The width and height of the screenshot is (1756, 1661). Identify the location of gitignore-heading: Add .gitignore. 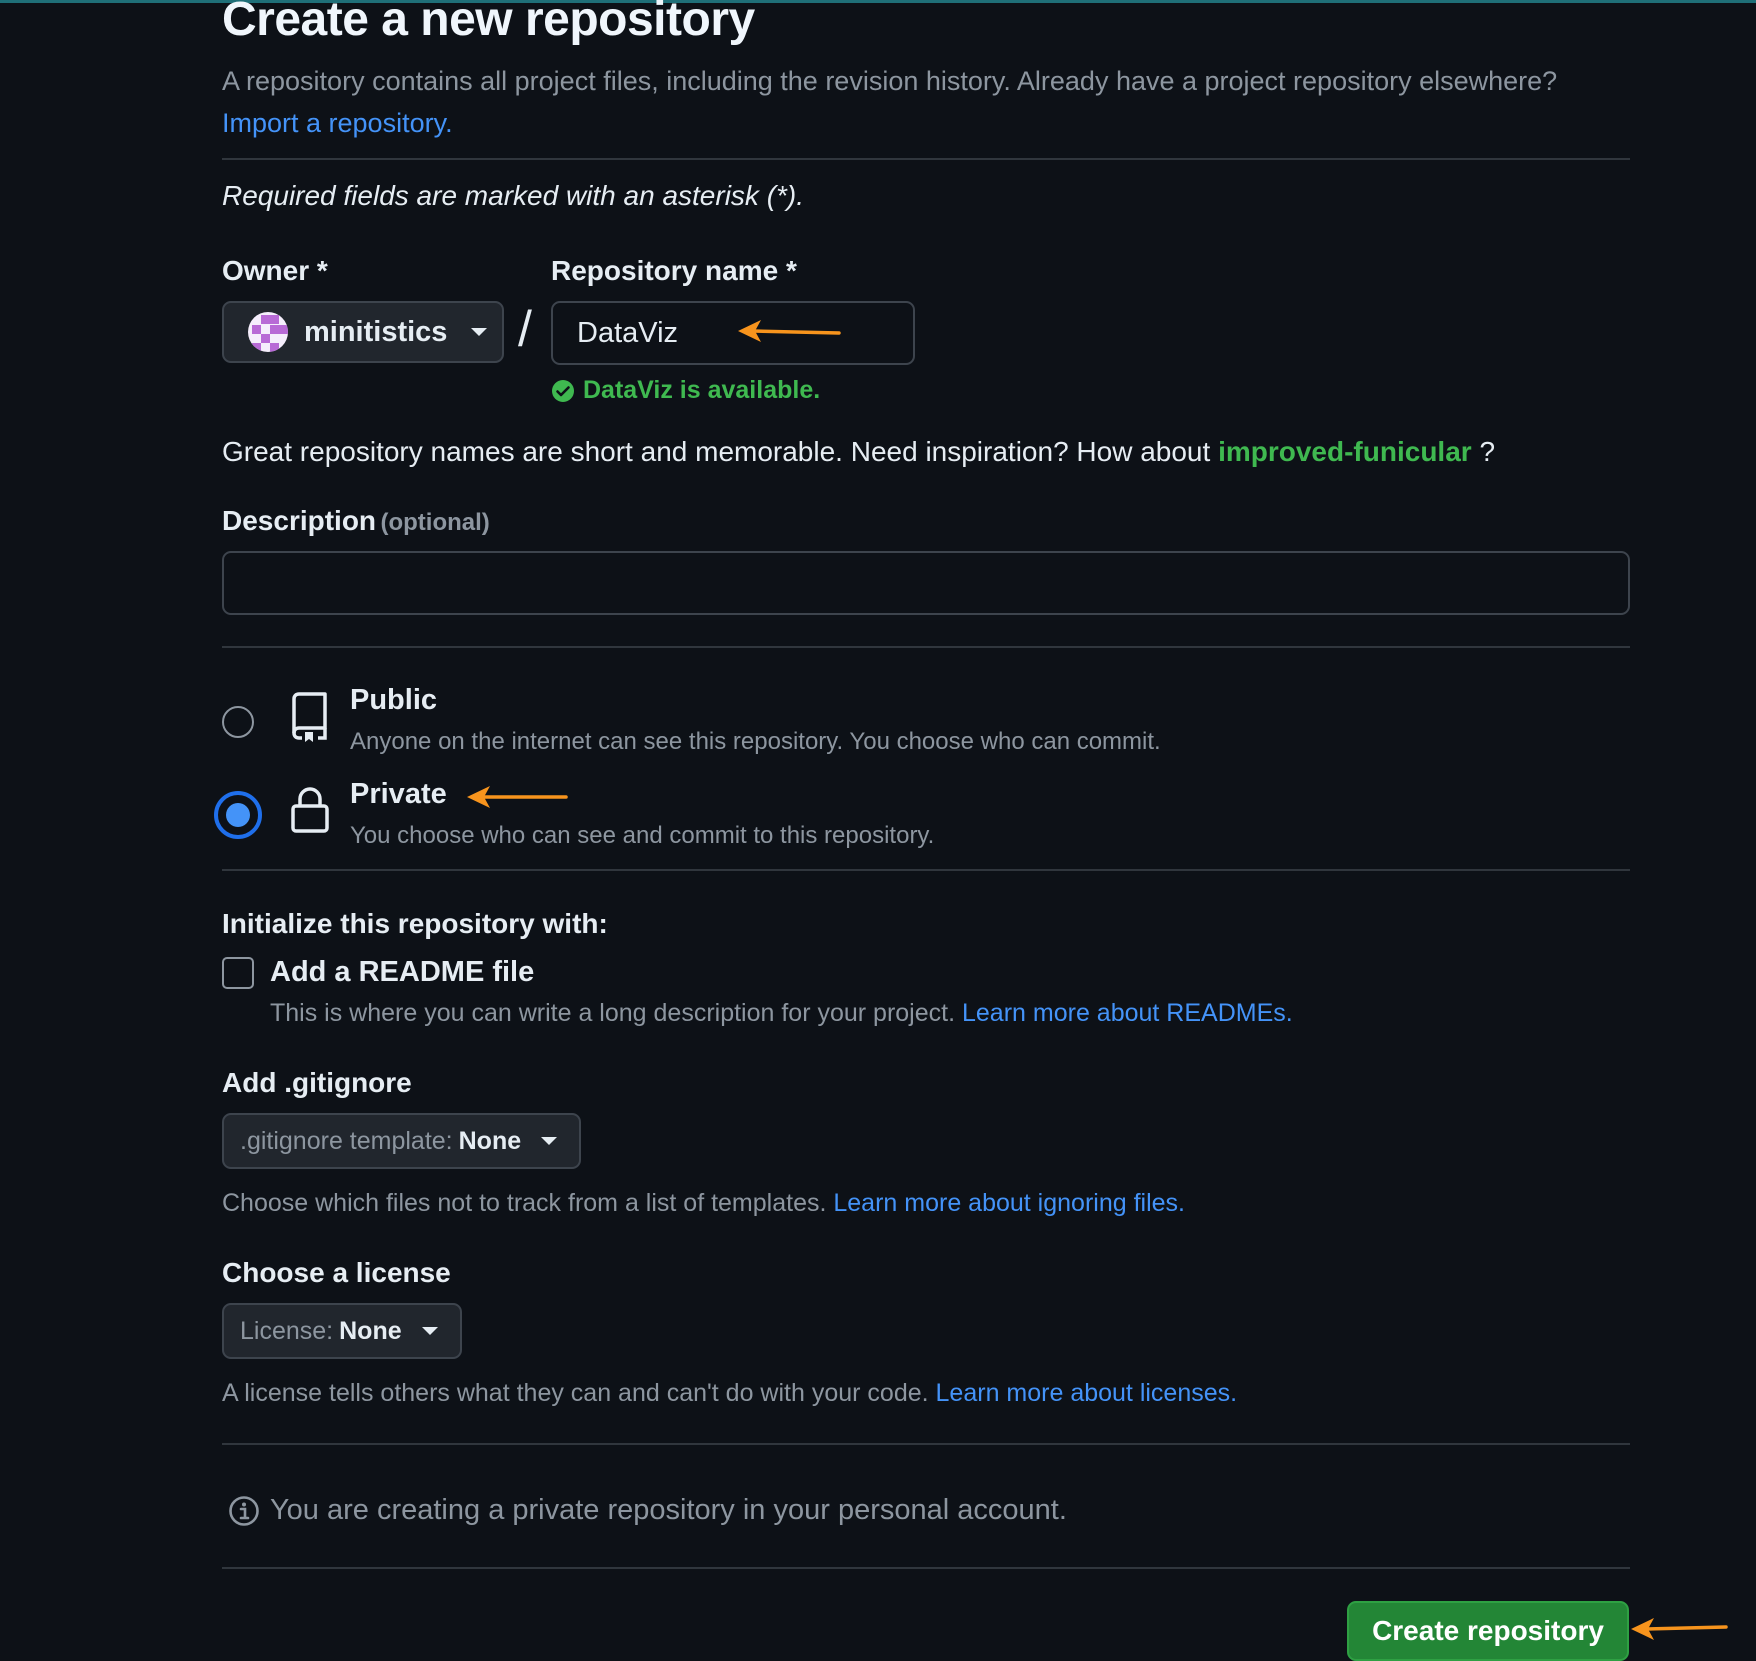
(317, 1082).